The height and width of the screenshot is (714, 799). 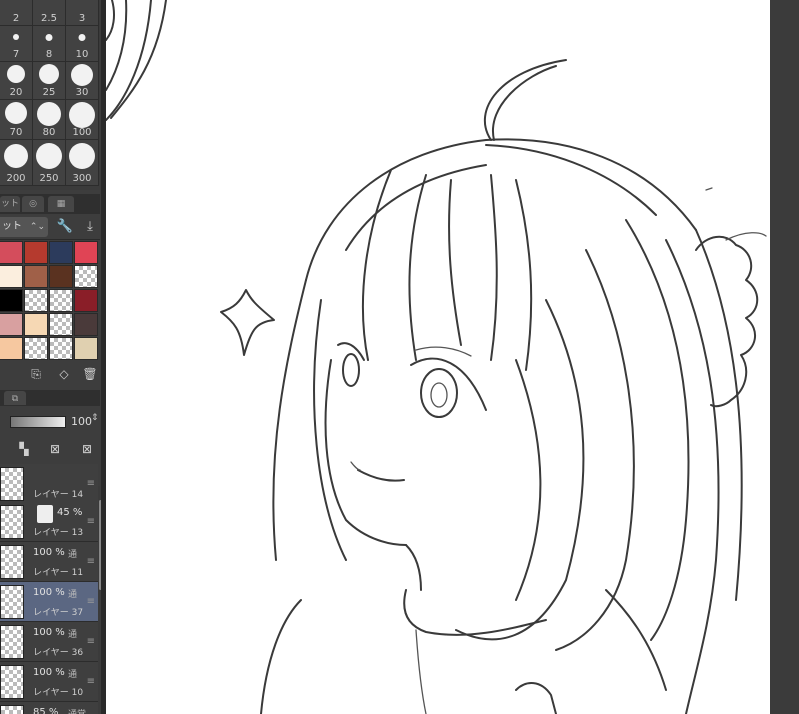 I want to click on brush-size-label: 70, so click(x=16, y=132).